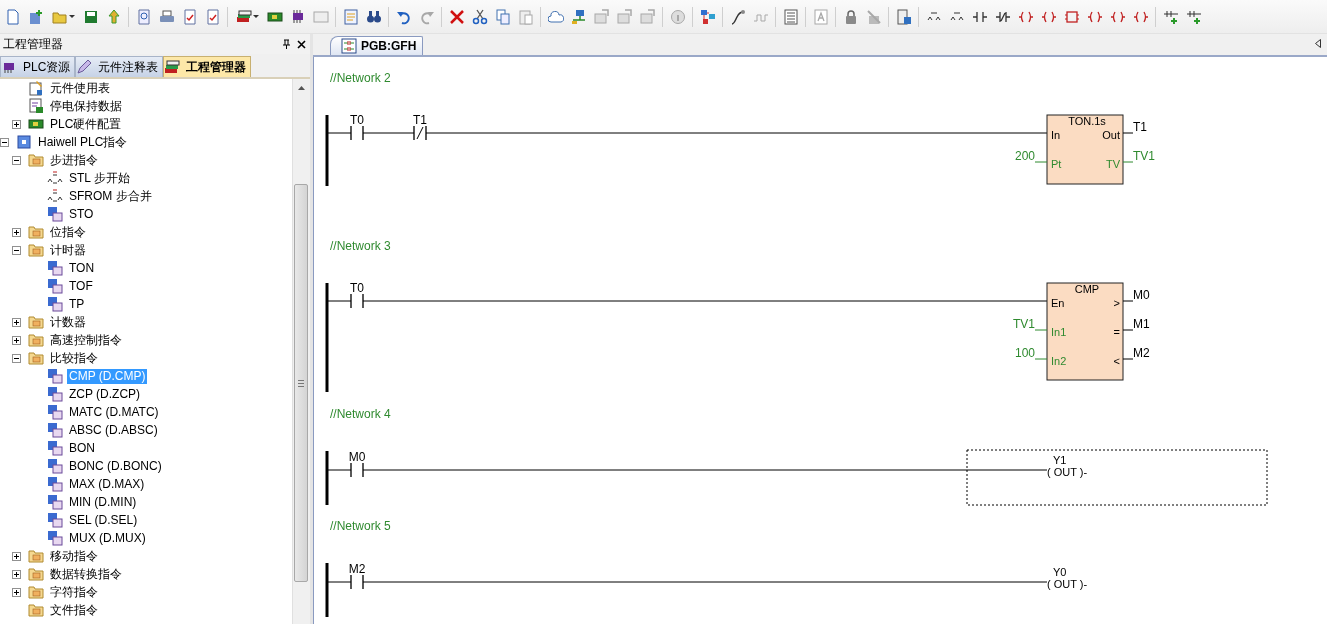  I want to click on pin-label: En, so click(1058, 303).